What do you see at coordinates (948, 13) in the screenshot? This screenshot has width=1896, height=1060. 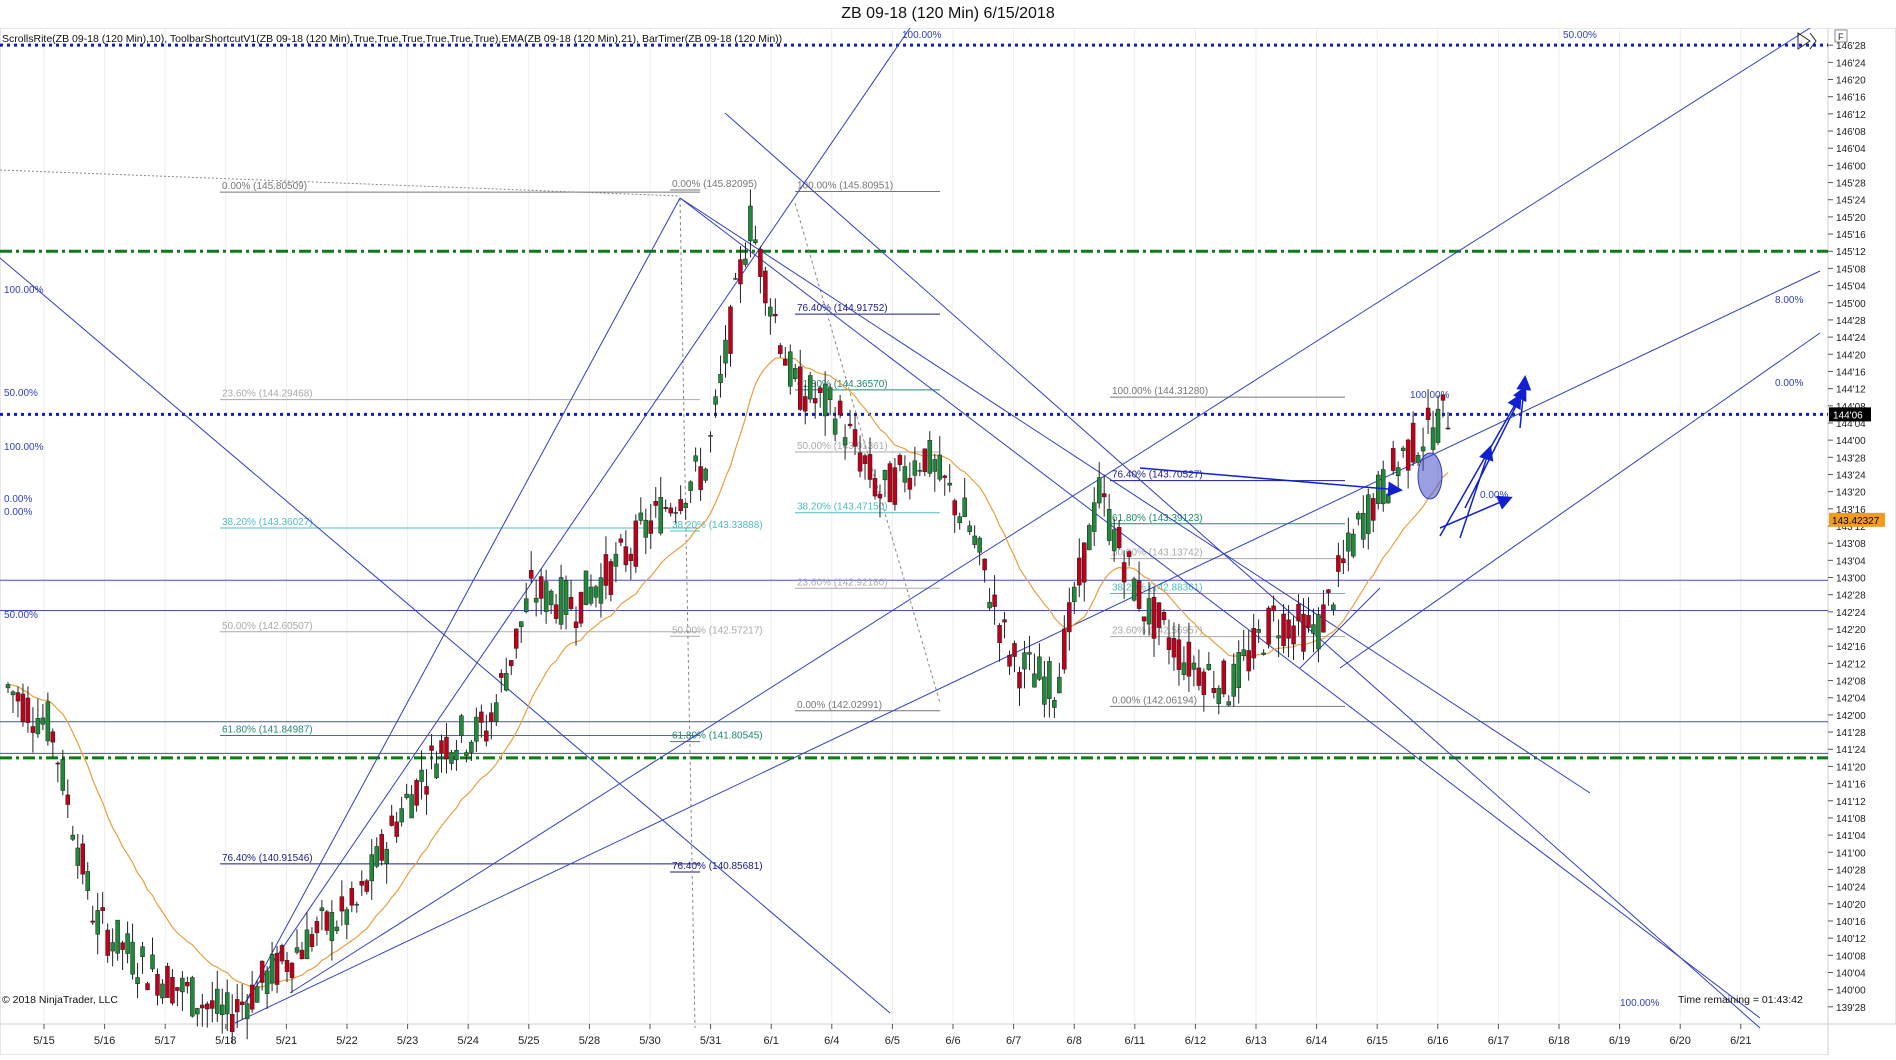 I see `window-title: ZB 09-18 (120 Min) 6/15/2018` at bounding box center [948, 13].